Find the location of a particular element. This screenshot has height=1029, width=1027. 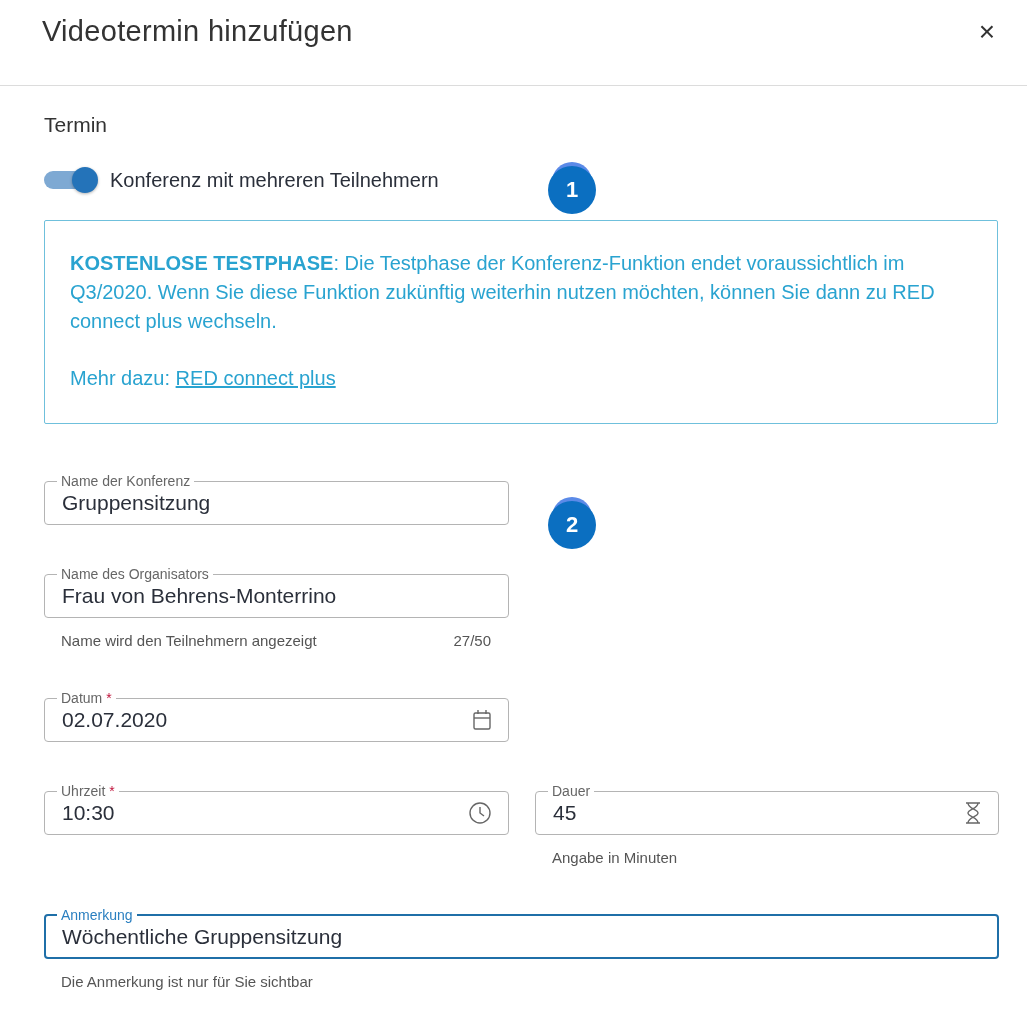

character-counter: 27/50 is located at coordinates (472, 640).